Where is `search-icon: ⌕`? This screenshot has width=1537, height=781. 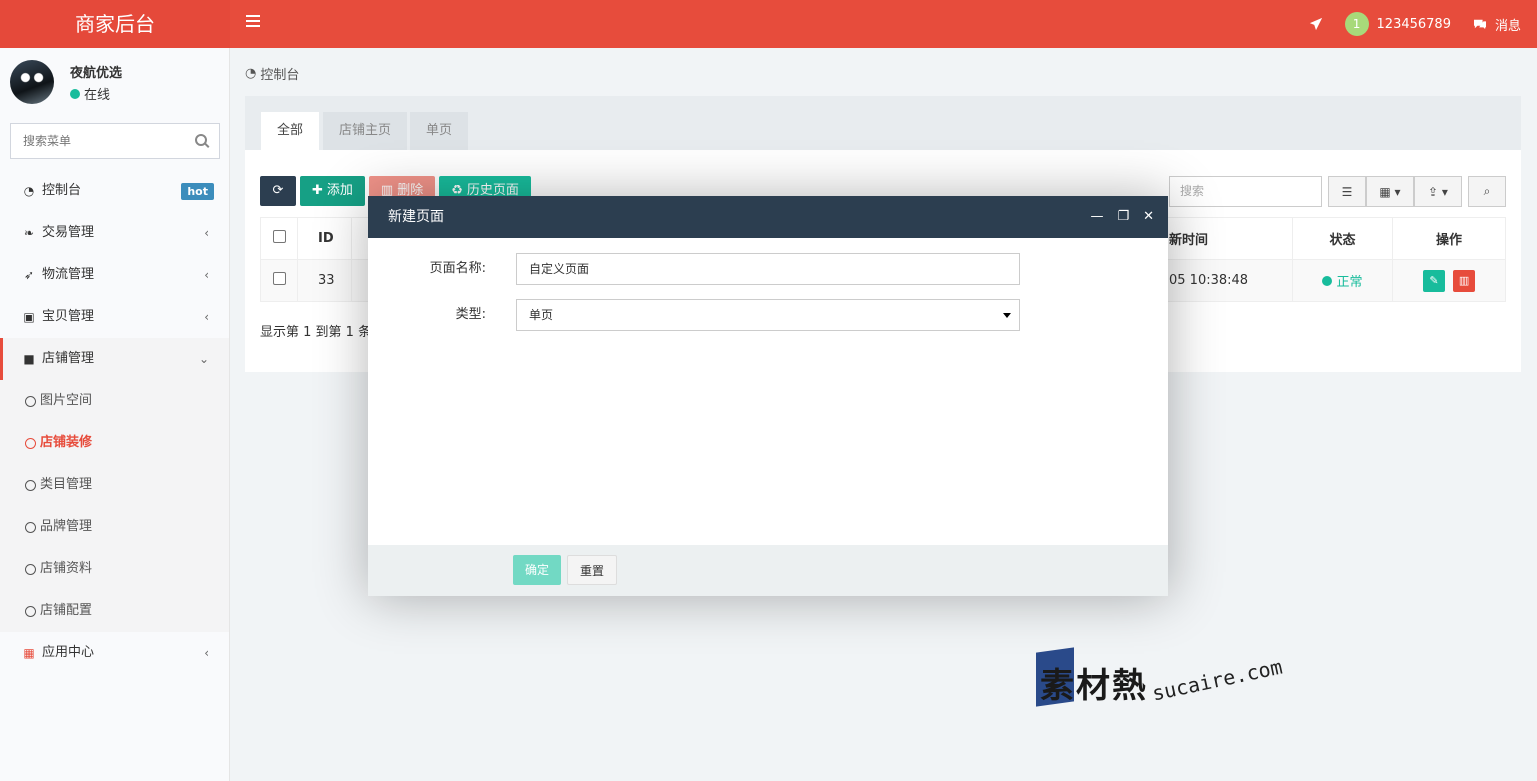
search-icon: ⌕ is located at coordinates (1487, 191).